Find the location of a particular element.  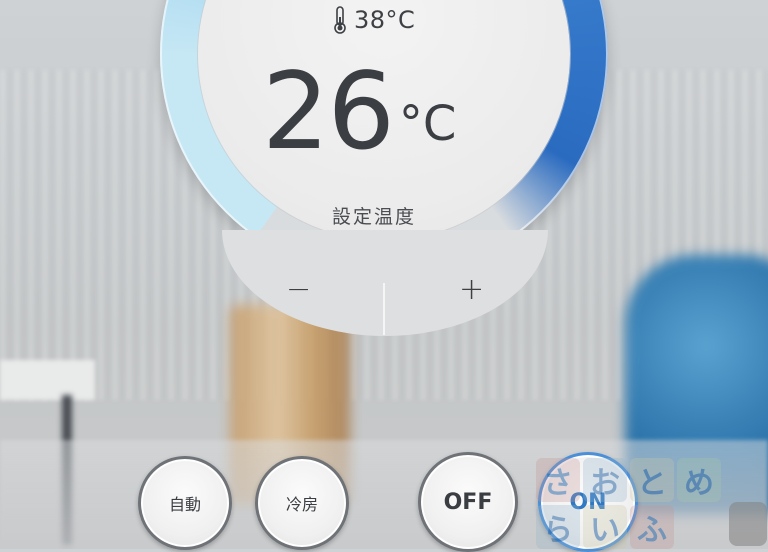

set-temperature-unit: °C is located at coordinates (427, 124).